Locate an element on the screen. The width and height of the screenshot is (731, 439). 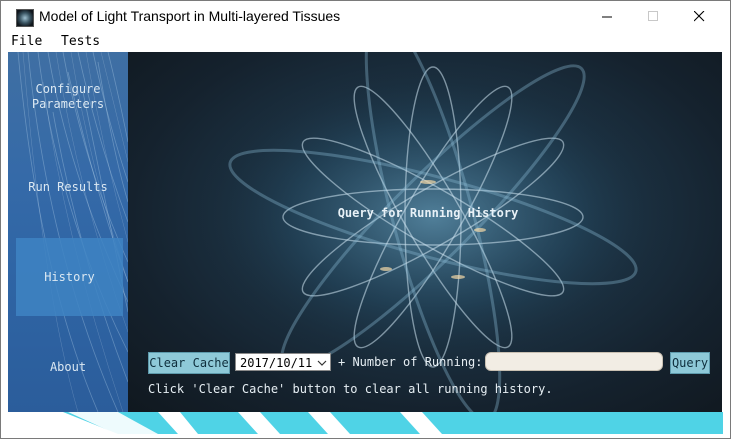
menu-file: File is located at coordinates (26, 41).